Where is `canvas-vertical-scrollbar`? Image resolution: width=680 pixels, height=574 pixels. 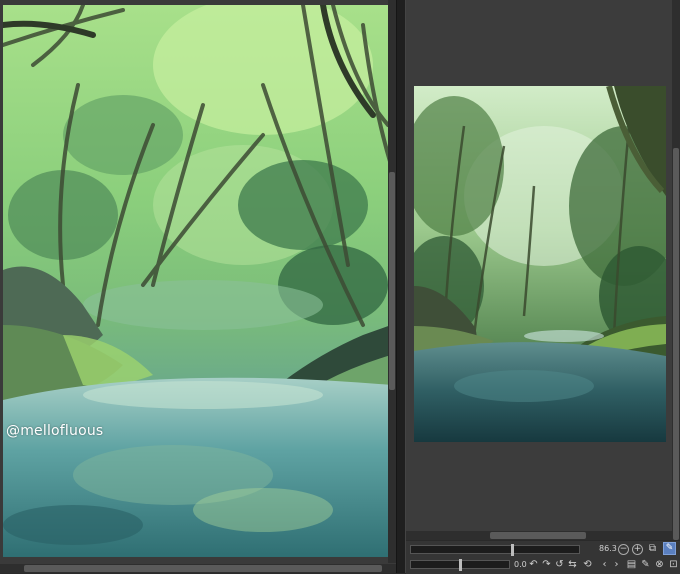 canvas-vertical-scrollbar is located at coordinates (392, 281).